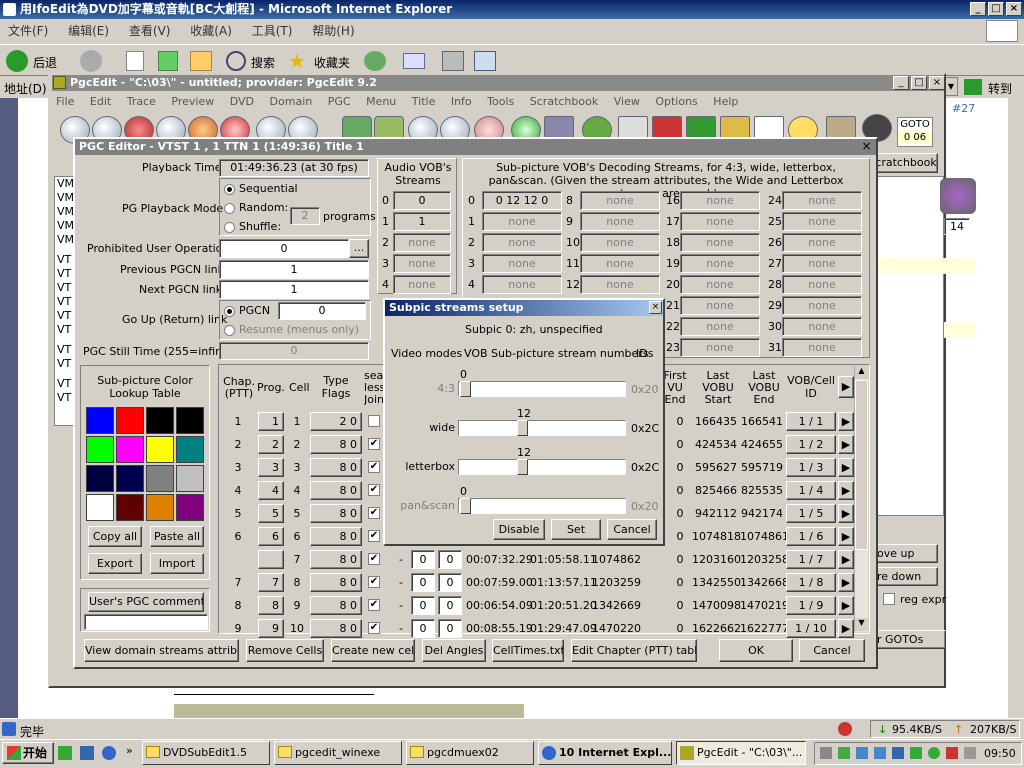  Describe the element at coordinates (272, 31) in the screenshot. I see `ie-menu-tools: 工具(T)` at that location.